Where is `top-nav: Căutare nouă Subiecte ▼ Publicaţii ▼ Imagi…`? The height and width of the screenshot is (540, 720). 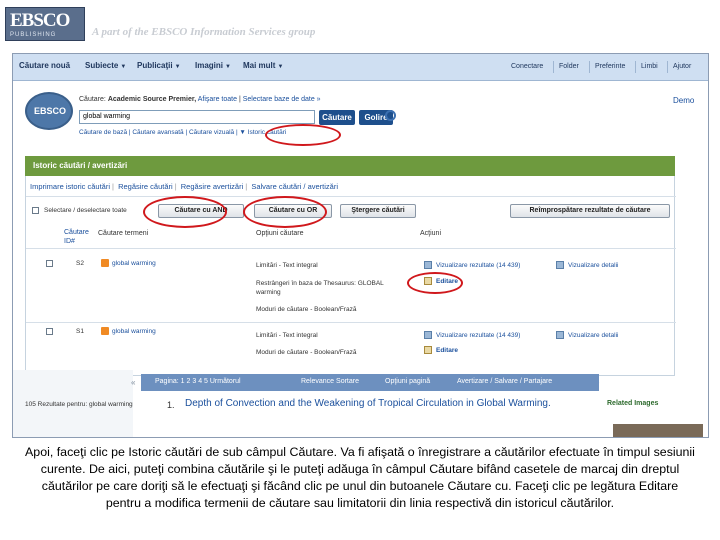
top-nav: Căutare nouă Subiecte ▼ Publicaţii ▼ Imagi… is located at coordinates (360, 67).